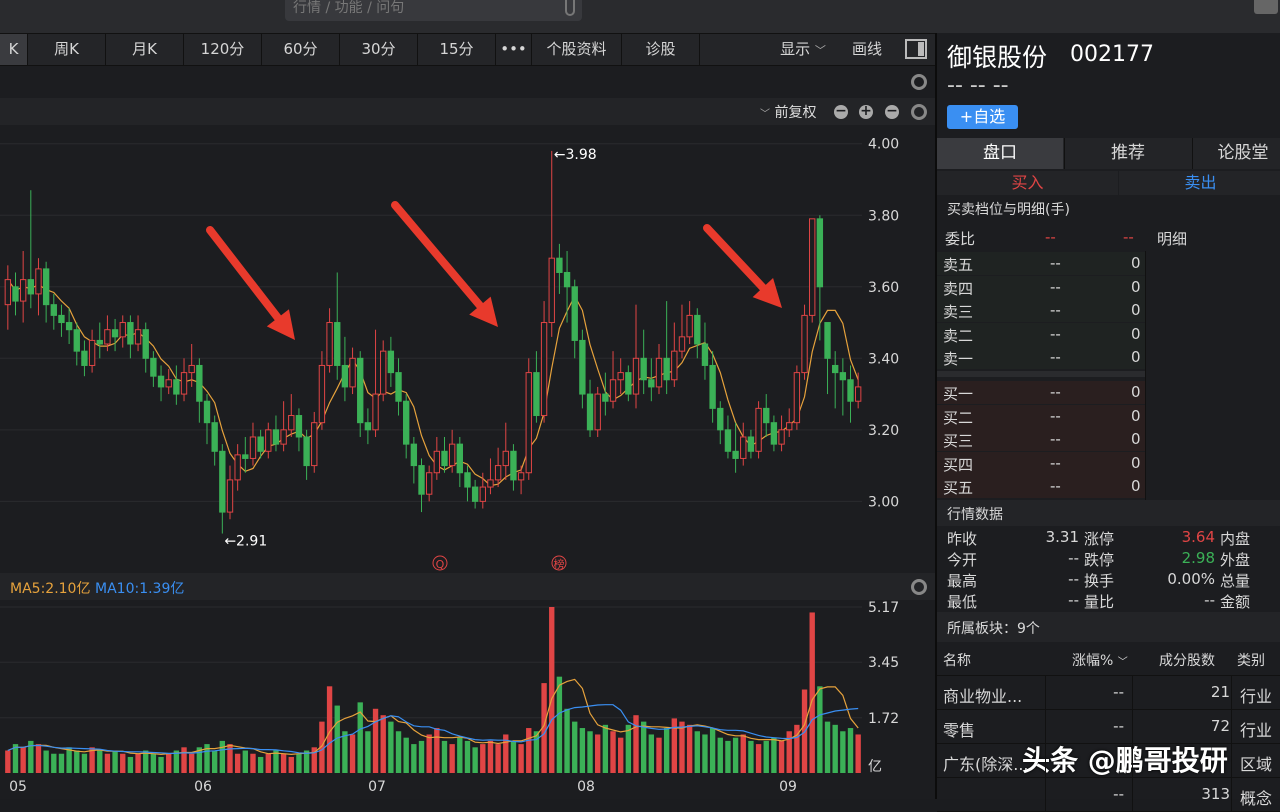 The width and height of the screenshot is (1280, 812). Describe the element at coordinates (433, 10) in the screenshot. I see `search-input: 行情 / 功能 / 问句` at that location.